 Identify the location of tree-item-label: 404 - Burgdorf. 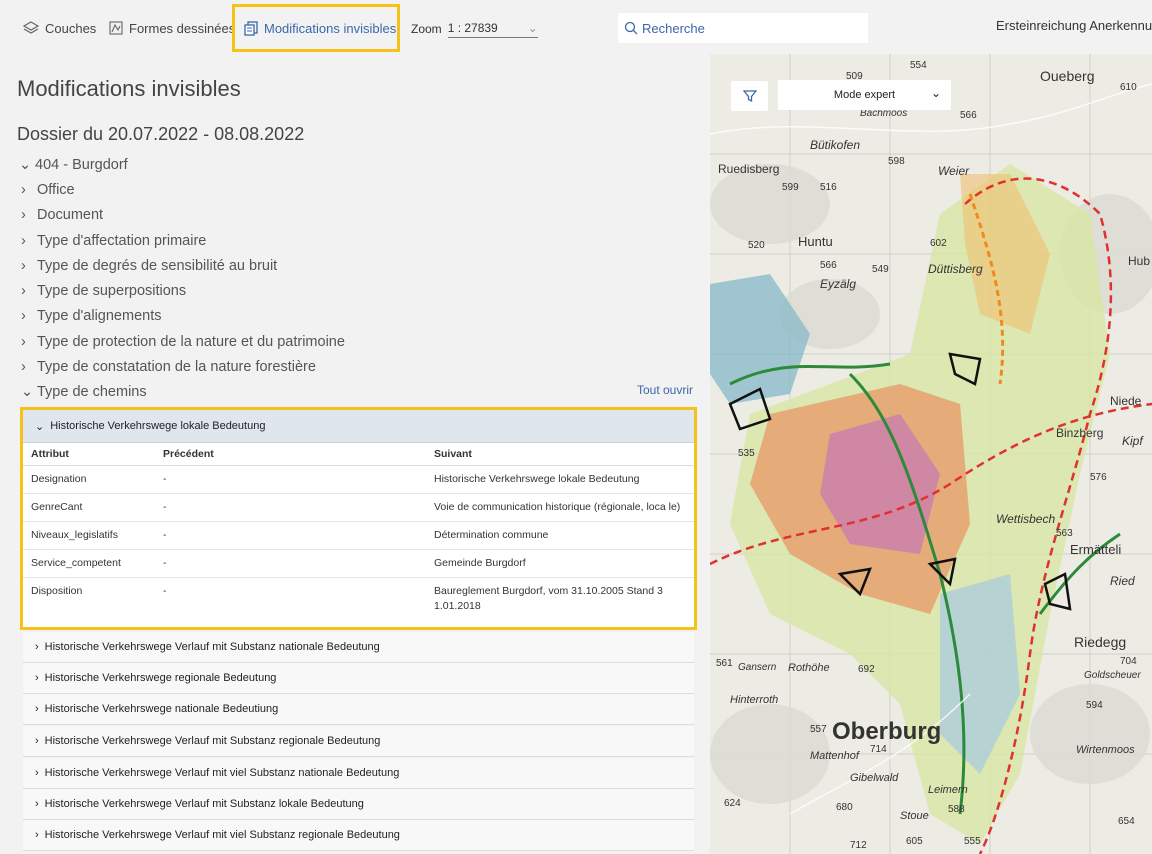
(81, 164).